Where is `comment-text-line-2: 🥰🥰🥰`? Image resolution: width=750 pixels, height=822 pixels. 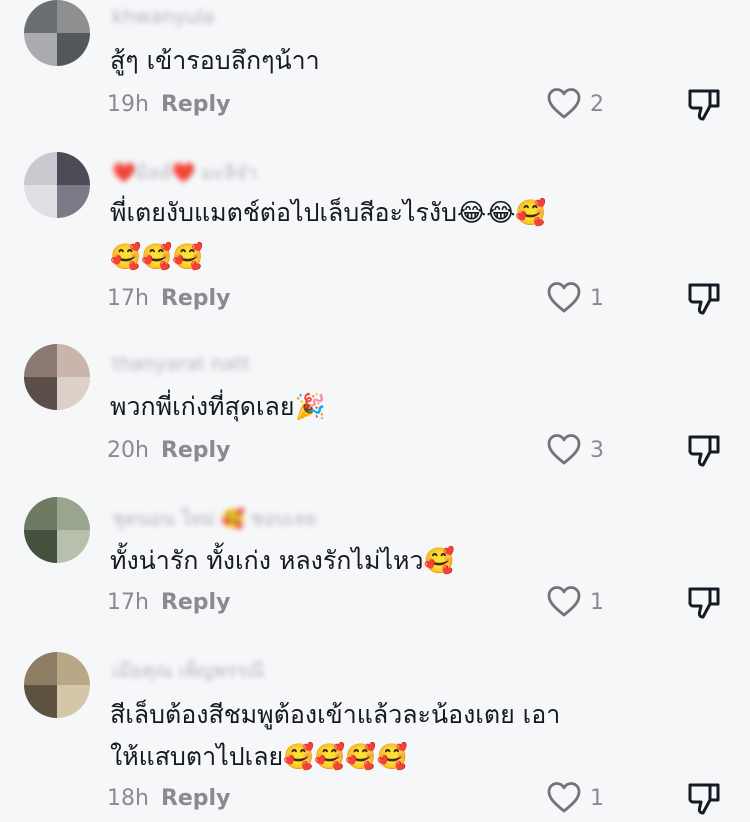
comment-text-line-2: 🥰🥰🥰 is located at coordinates (157, 256).